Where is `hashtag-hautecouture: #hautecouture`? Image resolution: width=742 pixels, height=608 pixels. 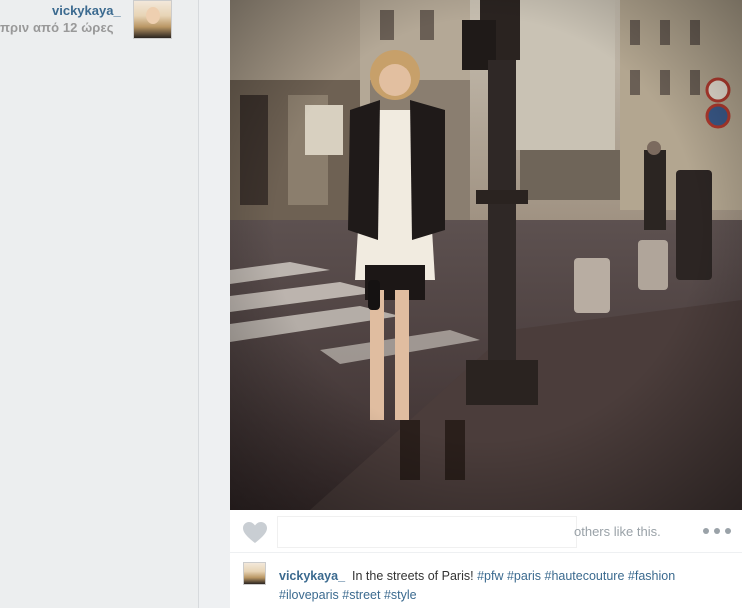 hashtag-hautecouture: #hautecouture is located at coordinates (585, 576).